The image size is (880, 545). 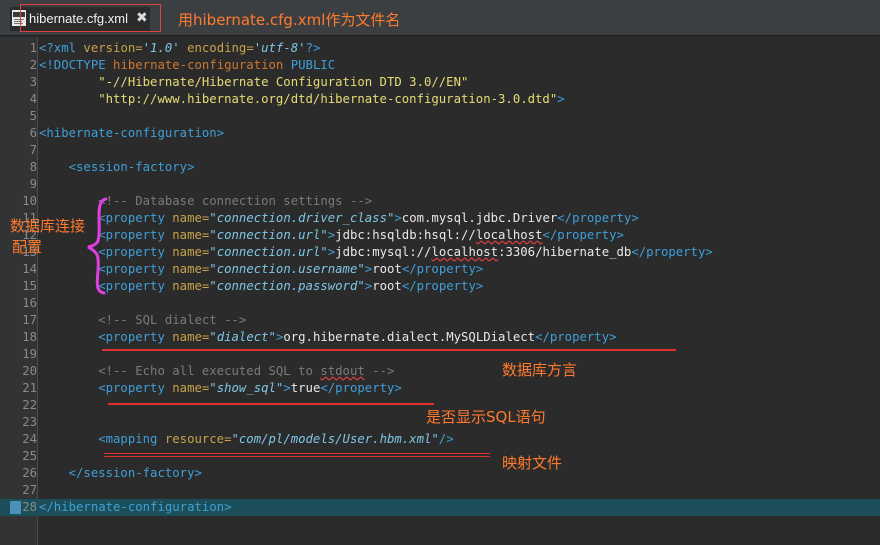 I want to click on line-number: 3, so click(x=33, y=82).